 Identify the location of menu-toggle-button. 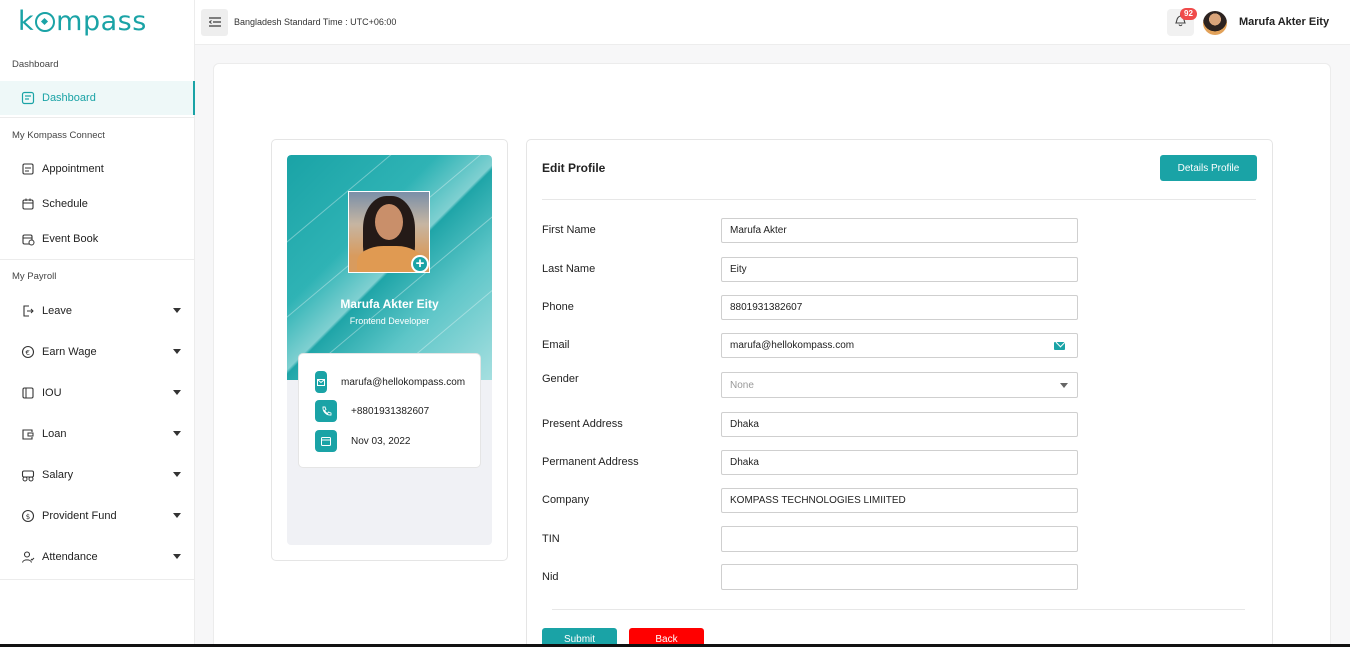
(214, 22).